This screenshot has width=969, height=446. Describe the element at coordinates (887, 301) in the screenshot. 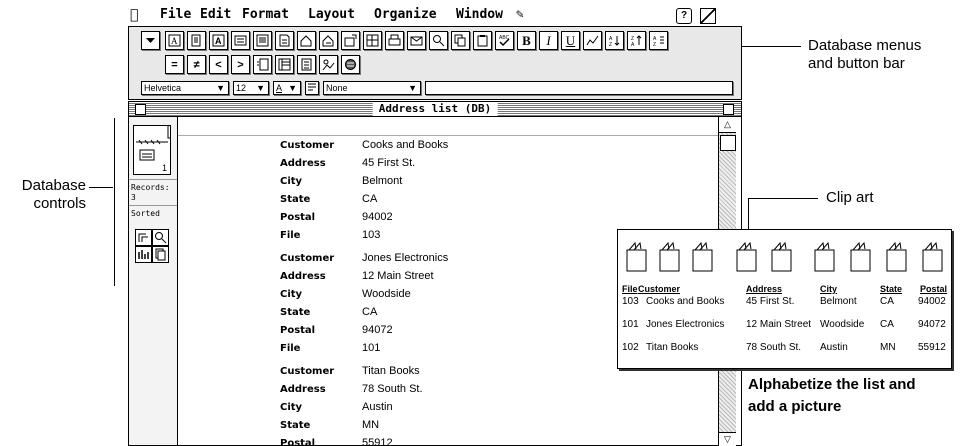

I see `cell-state: CA` at that location.